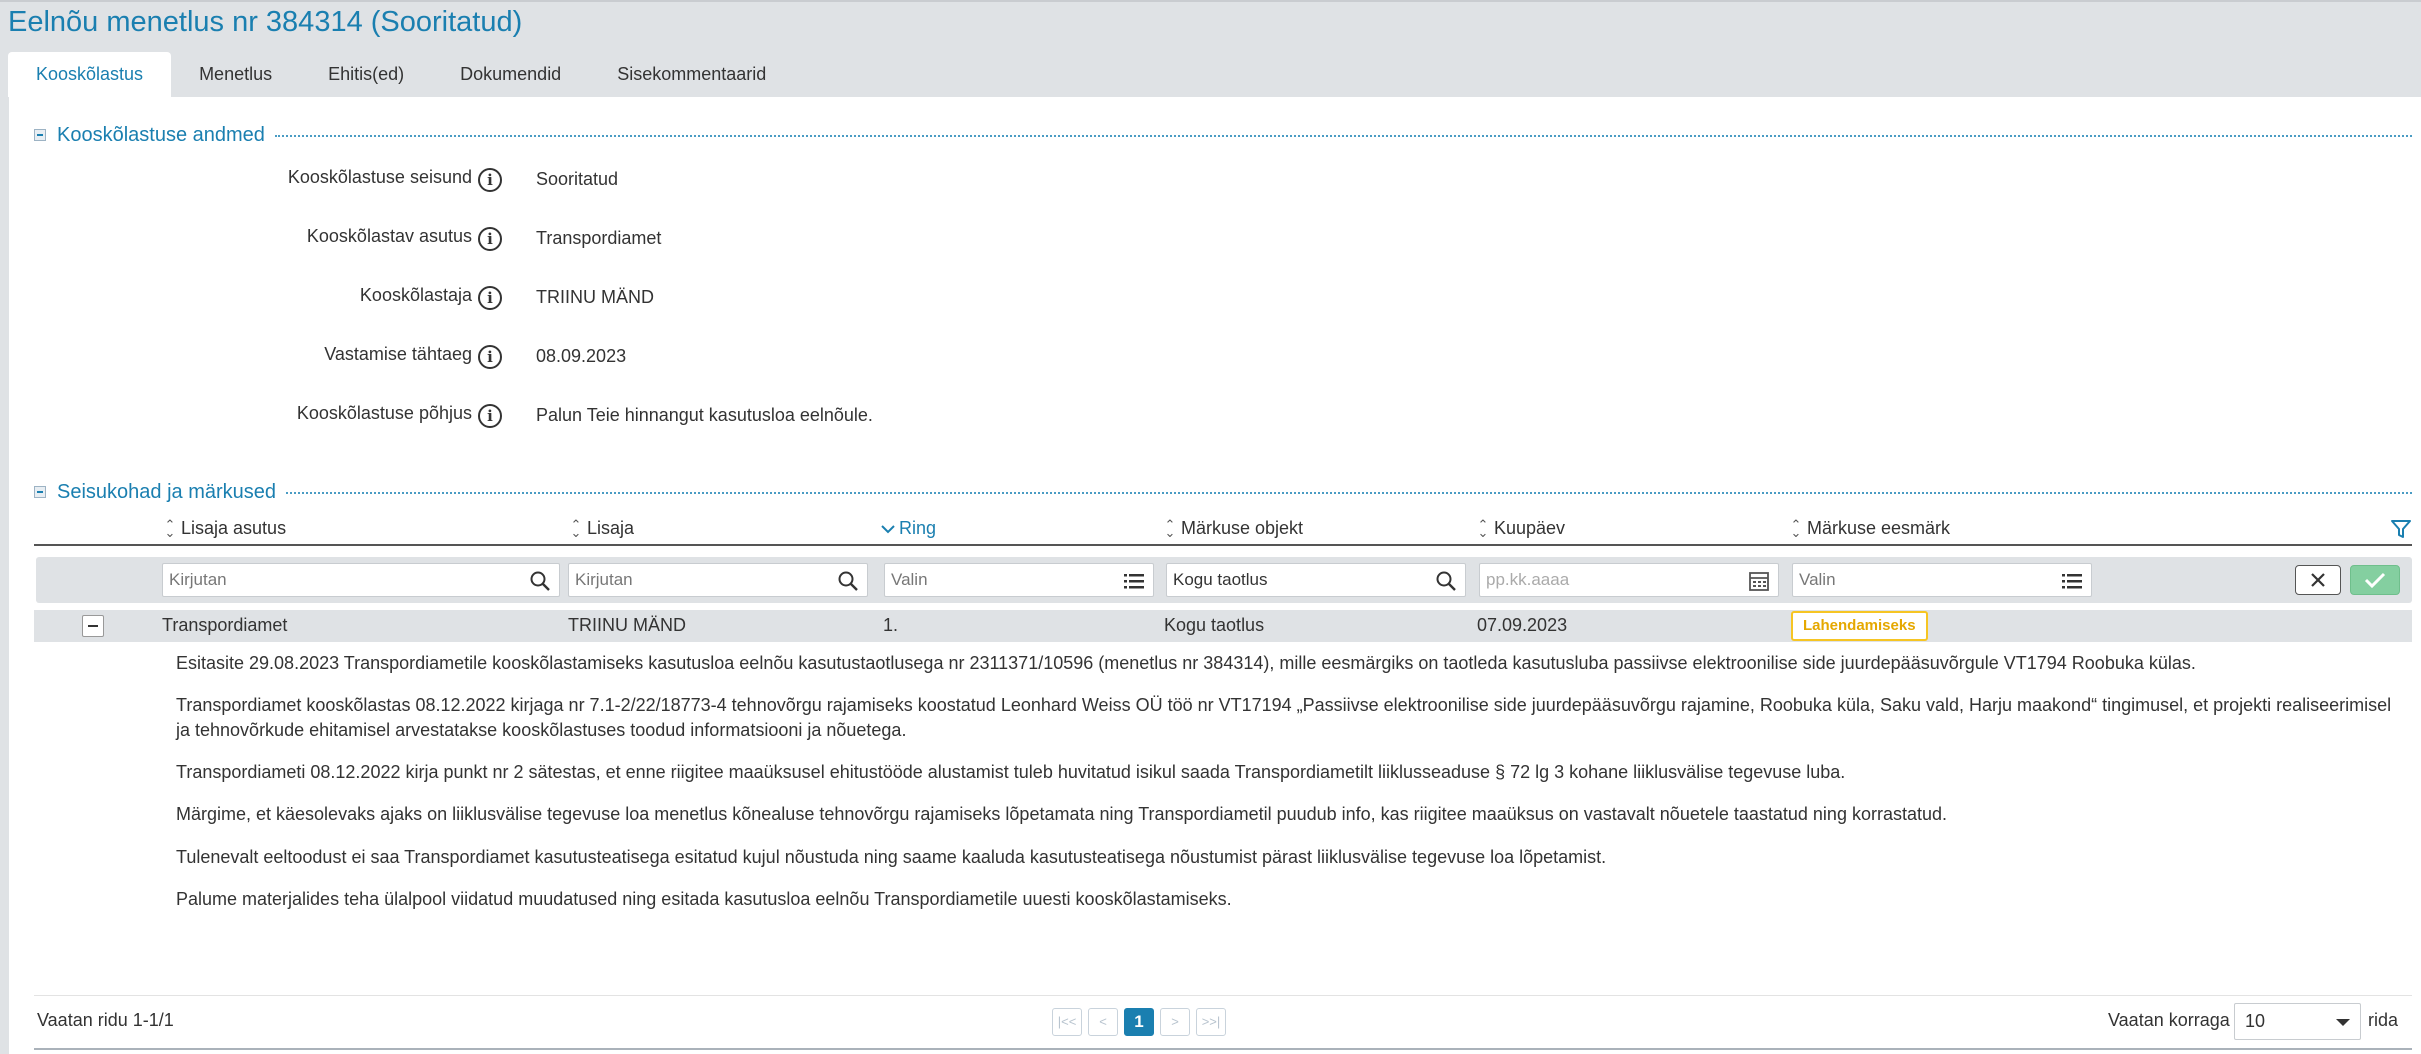  I want to click on field-row-seisund: Kooskõlastuse seisund i Sooritatud, so click(600, 182).